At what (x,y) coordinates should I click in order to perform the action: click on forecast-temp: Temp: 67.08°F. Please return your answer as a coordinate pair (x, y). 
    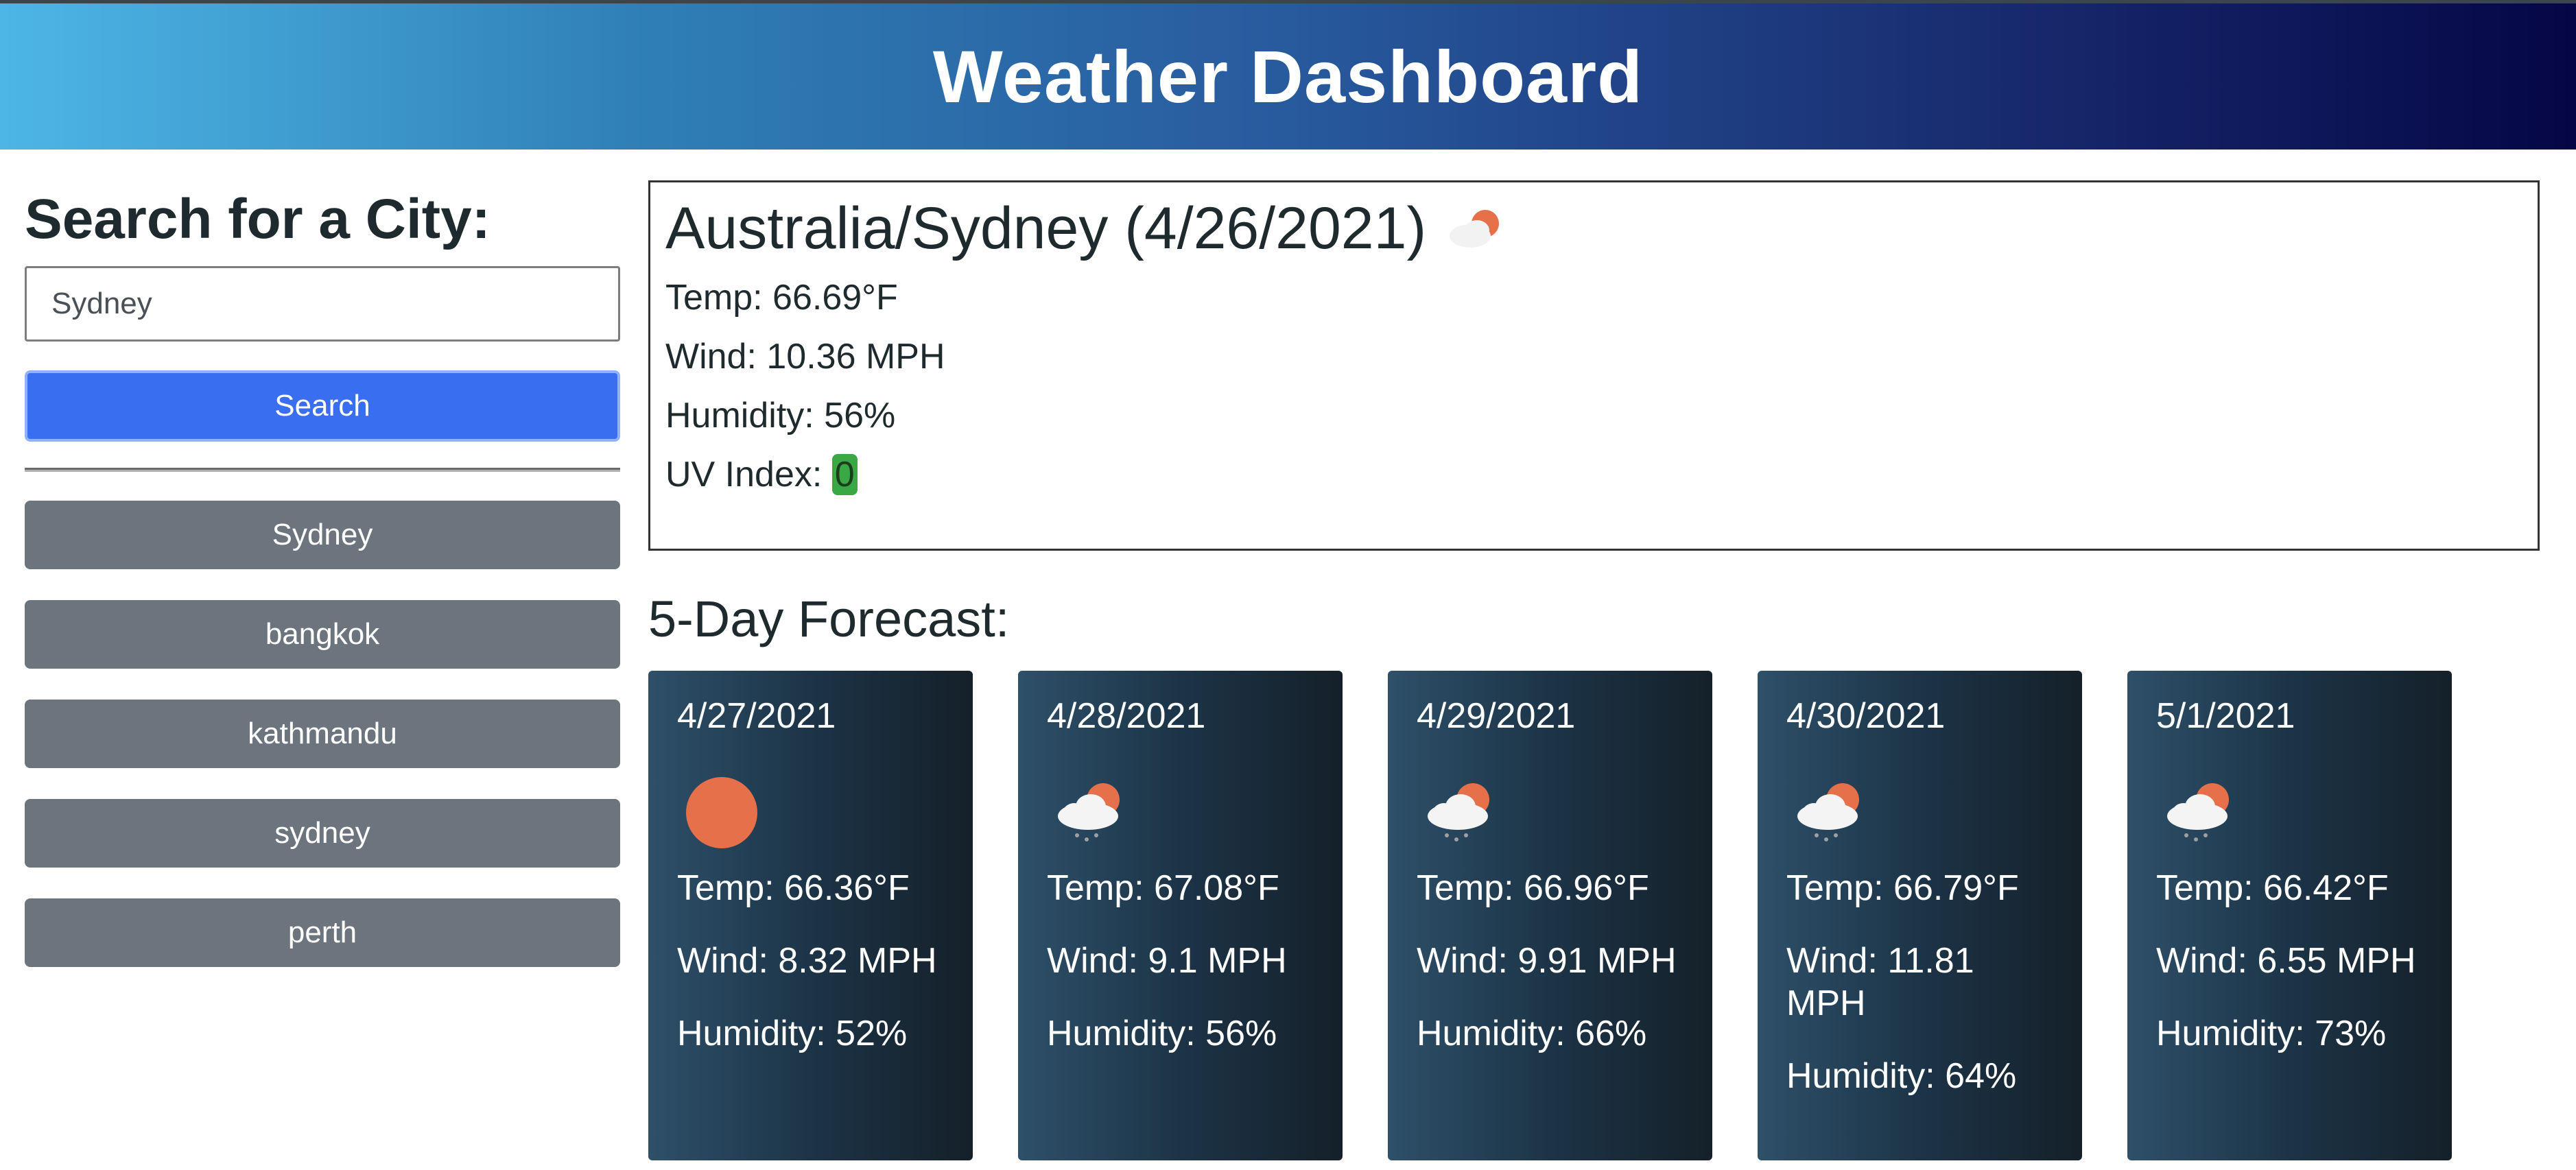
    Looking at the image, I should click on (1163, 888).